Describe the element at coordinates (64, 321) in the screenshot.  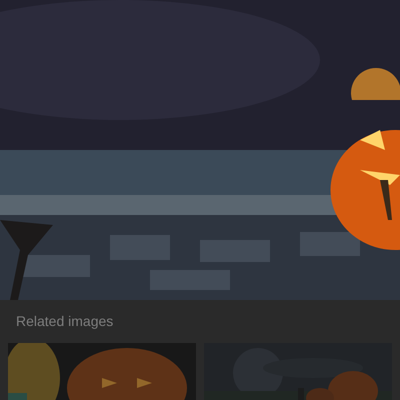
I see `section-title: Related images` at that location.